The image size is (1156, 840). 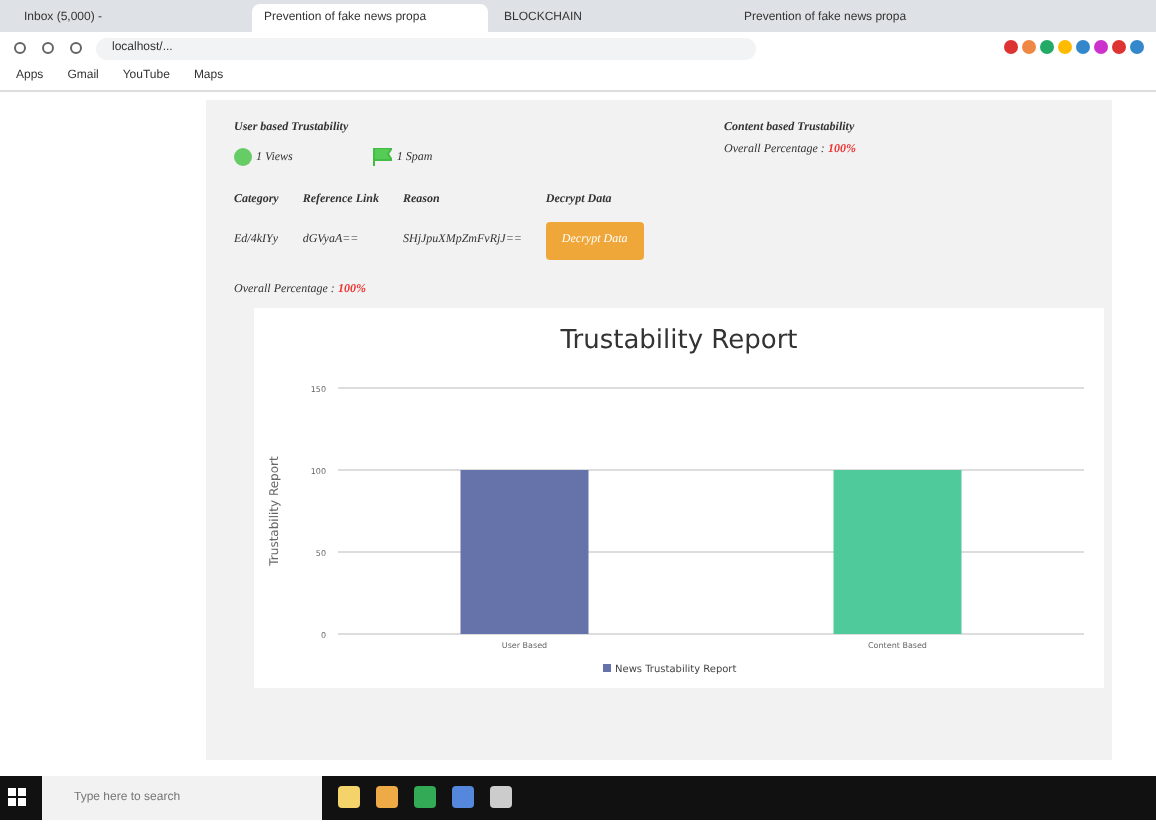 I want to click on chart-title: Trustability Report, so click(x=679, y=341).